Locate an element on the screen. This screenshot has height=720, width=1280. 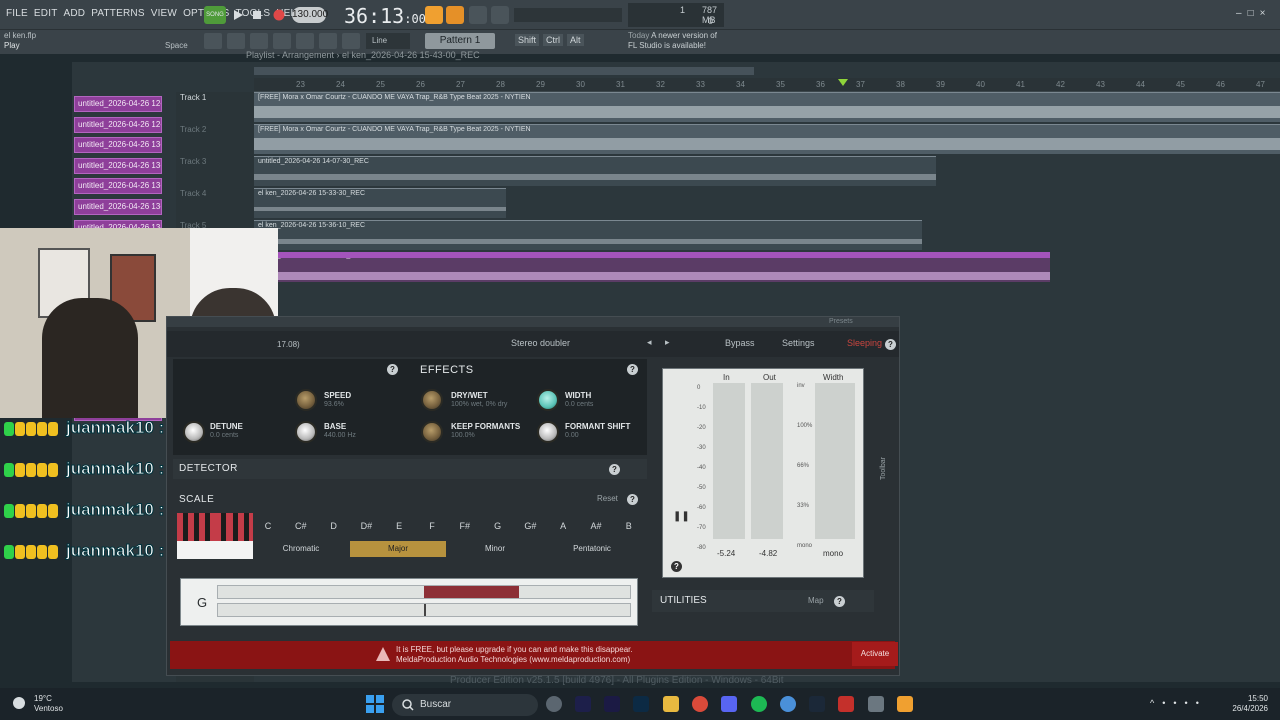
plugin-picker-icon is located at coordinates (328, 41).